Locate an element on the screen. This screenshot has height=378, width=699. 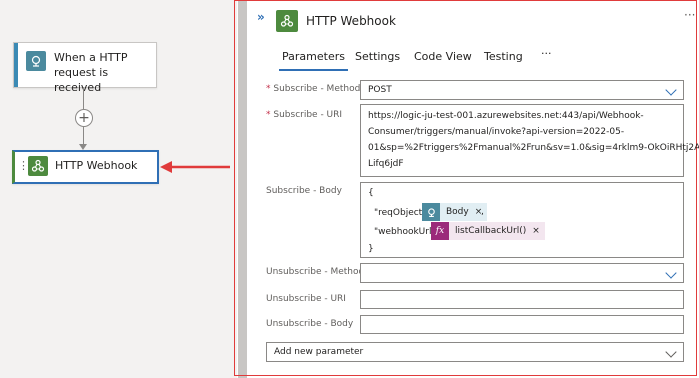
panel-more-icon: ··· is located at coordinates (689, 15).